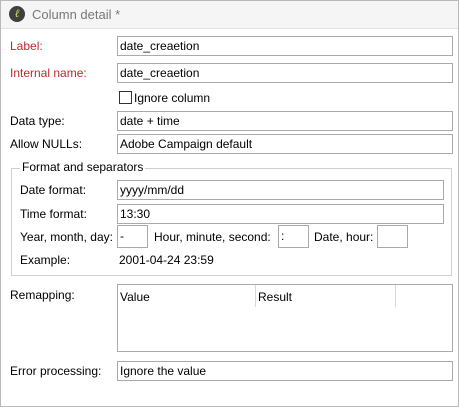 This screenshot has height=407, width=459. What do you see at coordinates (280, 214) in the screenshot?
I see `time-format-field: 13:30` at bounding box center [280, 214].